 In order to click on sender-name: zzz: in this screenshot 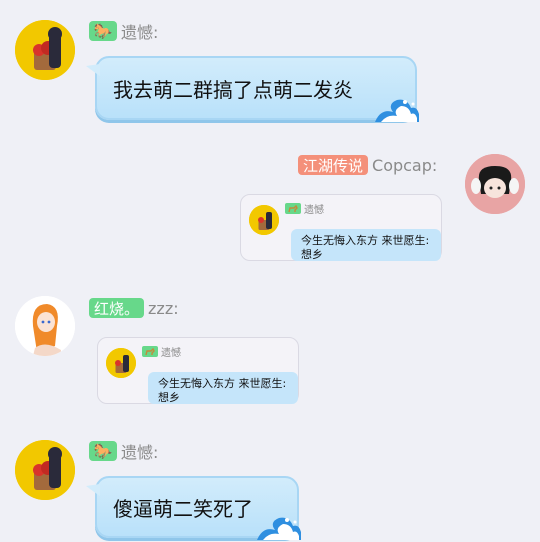, I will do `click(163, 308)`.